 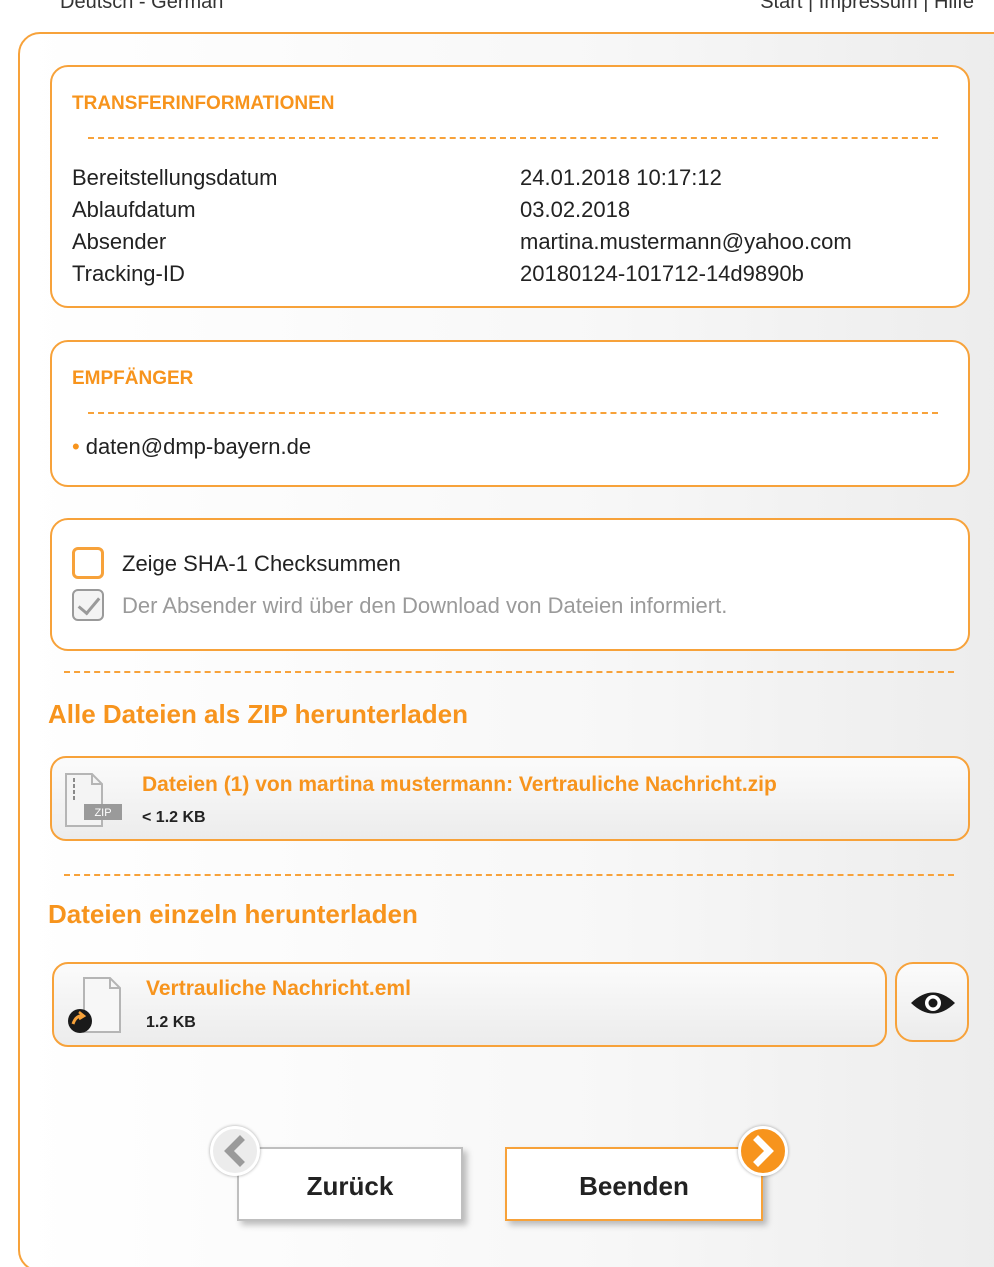 I want to click on recipient-email: daten@dmp-bayern.de, so click(x=198, y=446).